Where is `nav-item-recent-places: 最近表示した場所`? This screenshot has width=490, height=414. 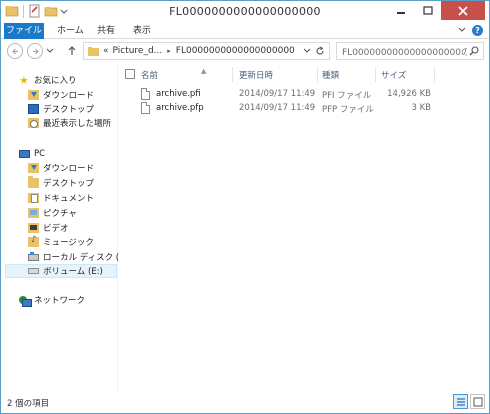
nav-item-recent-places: 最近表示した場所 is located at coordinates (69, 123).